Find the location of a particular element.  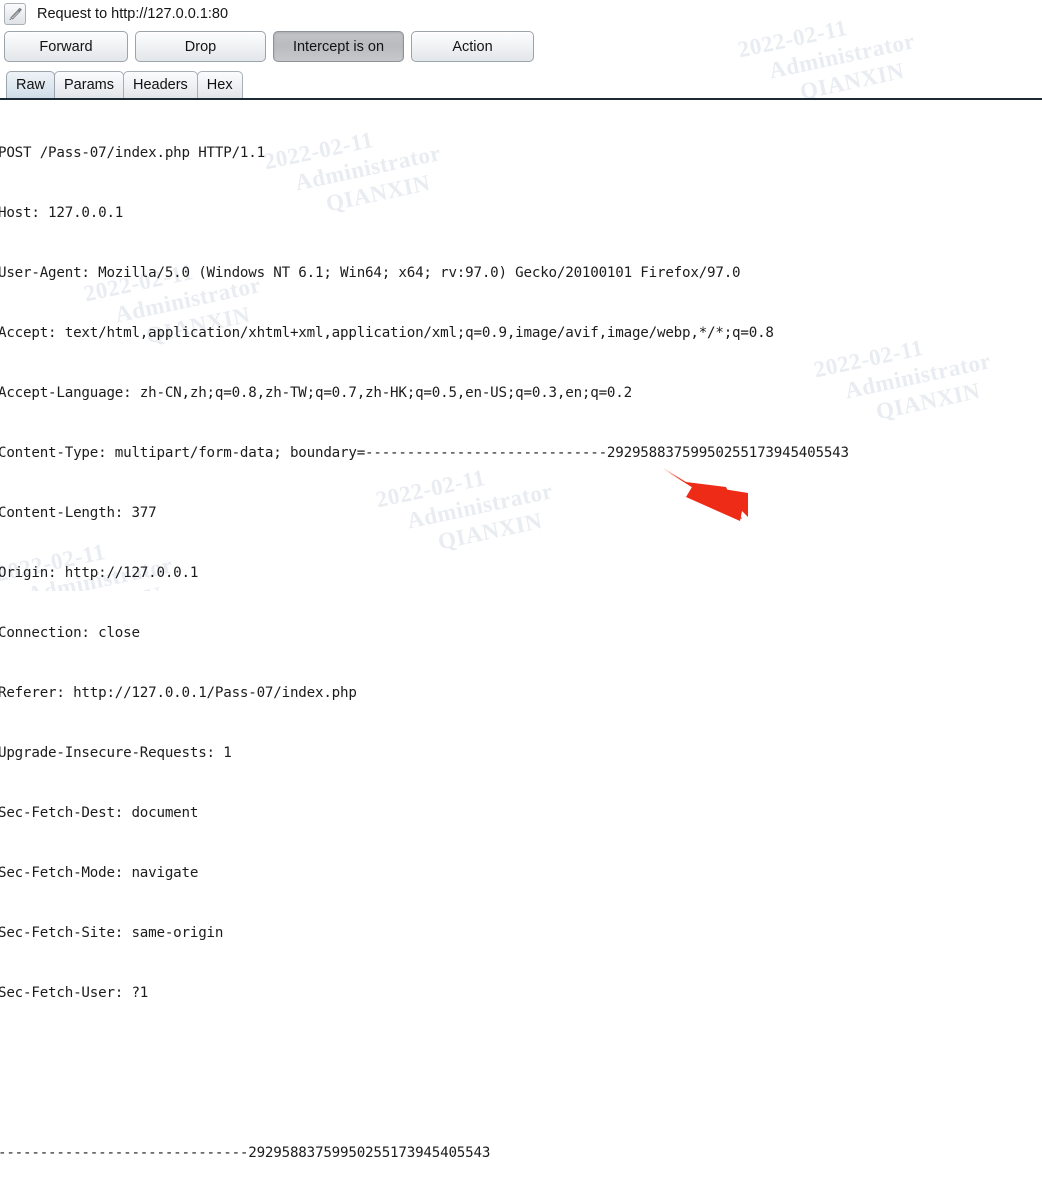

header-origin: Origin: http://127.0.0.1 is located at coordinates (99, 573).